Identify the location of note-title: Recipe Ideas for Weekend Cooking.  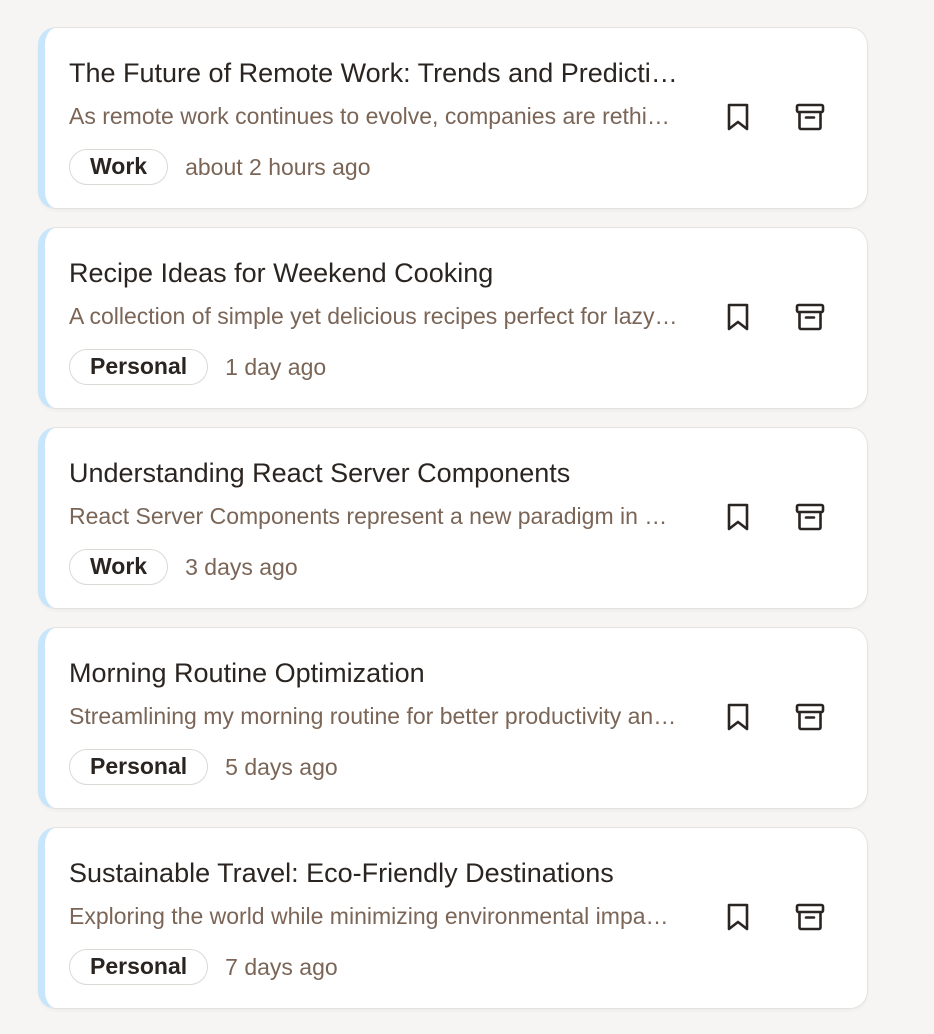
(374, 273).